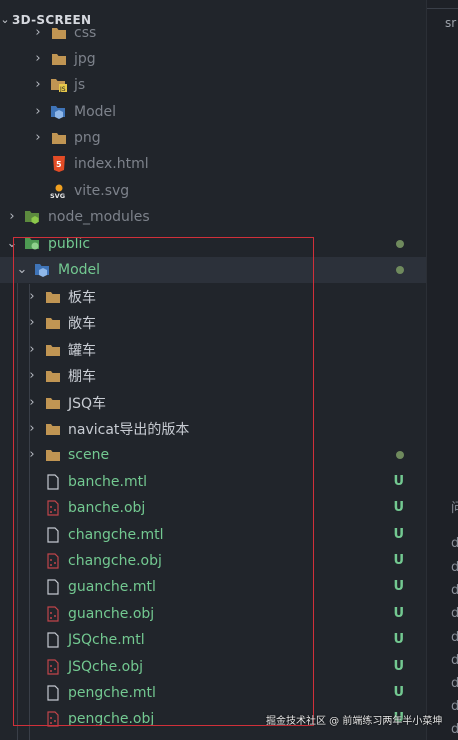 The width and height of the screenshot is (458, 740). Describe the element at coordinates (69, 244) in the screenshot. I see `tree-item-label: public` at that location.